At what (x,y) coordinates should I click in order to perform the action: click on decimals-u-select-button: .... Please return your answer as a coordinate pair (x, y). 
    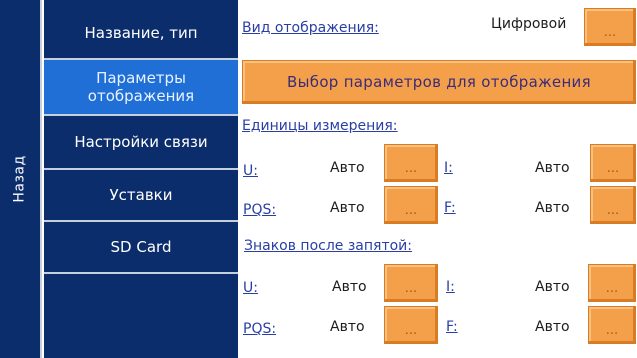
    Looking at the image, I should click on (411, 283).